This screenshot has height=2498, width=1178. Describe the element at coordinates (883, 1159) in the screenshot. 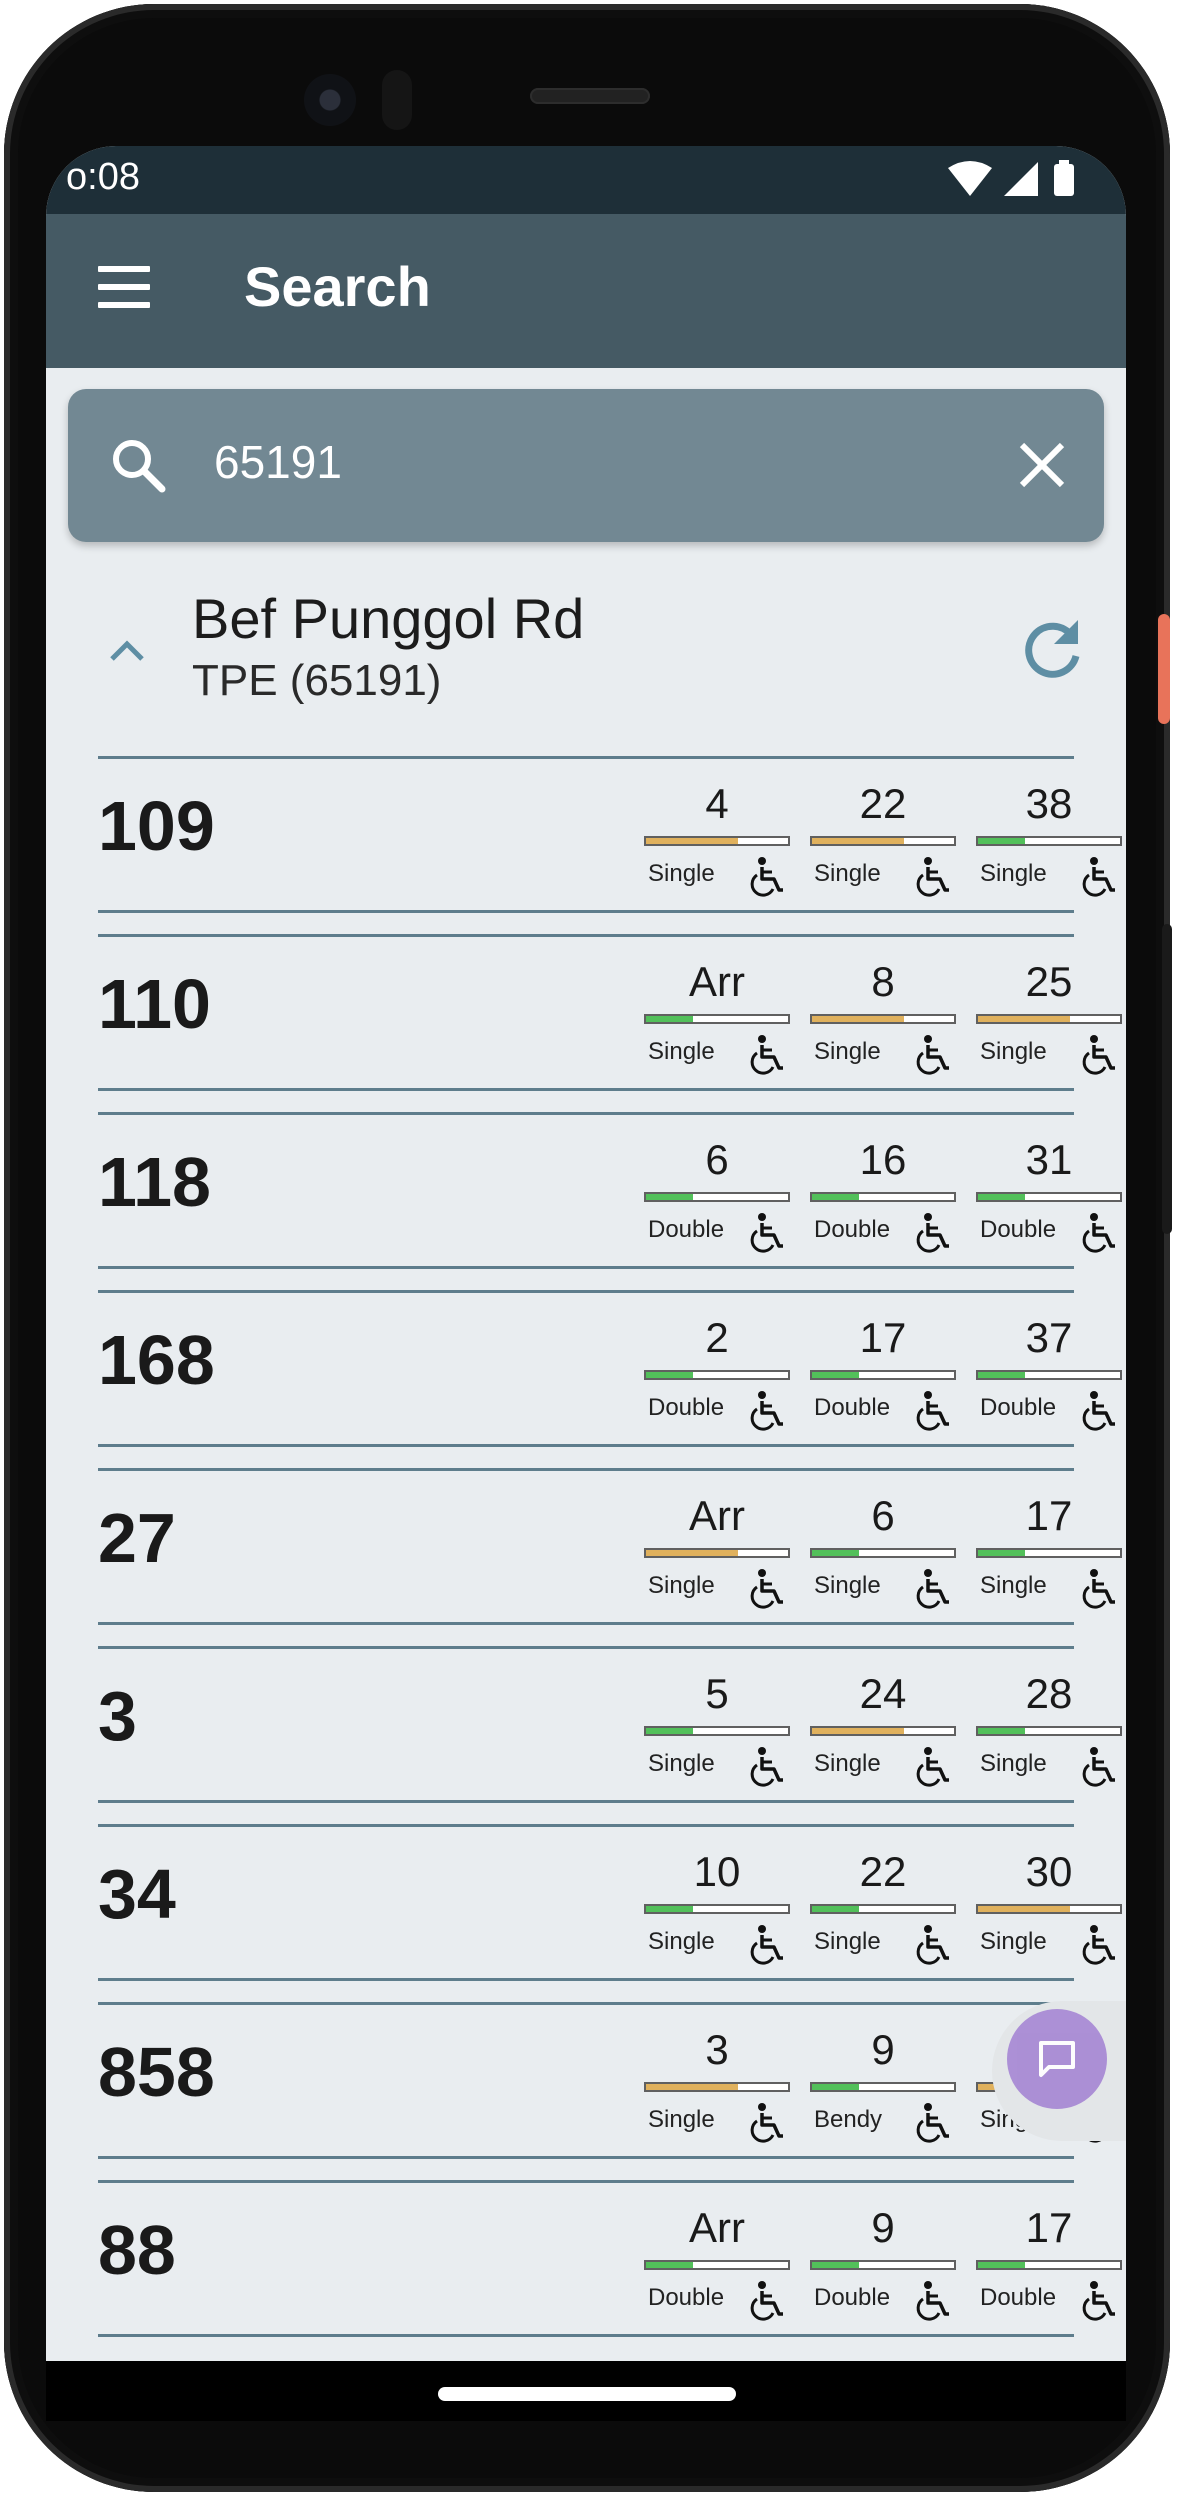

I see `arrival-eta: 16` at that location.